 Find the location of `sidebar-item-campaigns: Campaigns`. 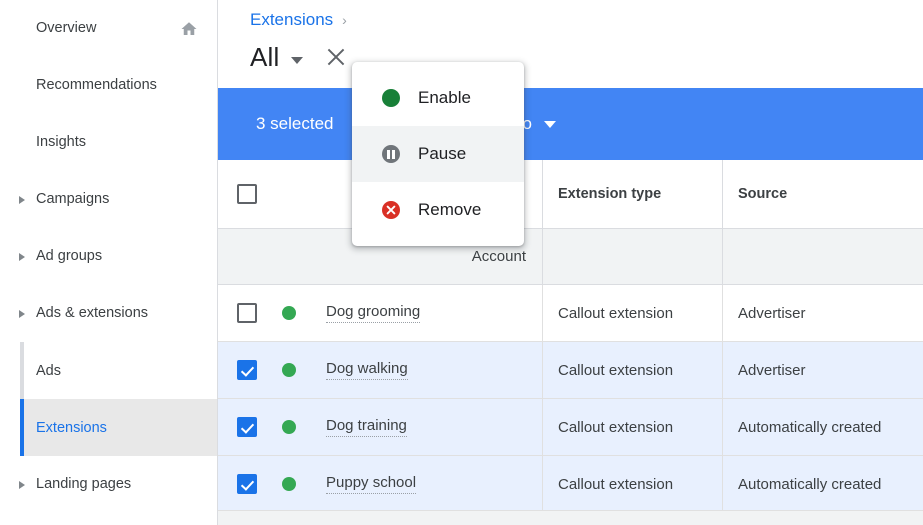

sidebar-item-campaigns: Campaigns is located at coordinates (108, 199).